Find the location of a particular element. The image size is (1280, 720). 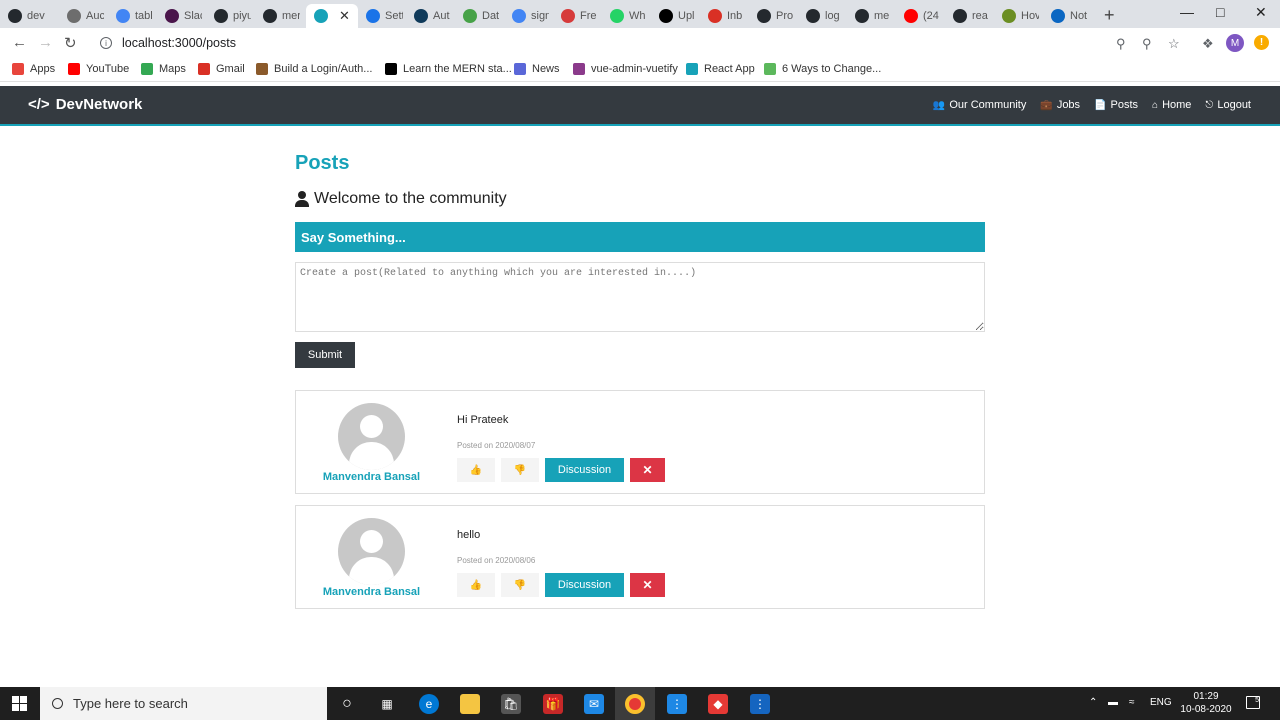

close-tab-icon: ✕ is located at coordinates (344, 16).